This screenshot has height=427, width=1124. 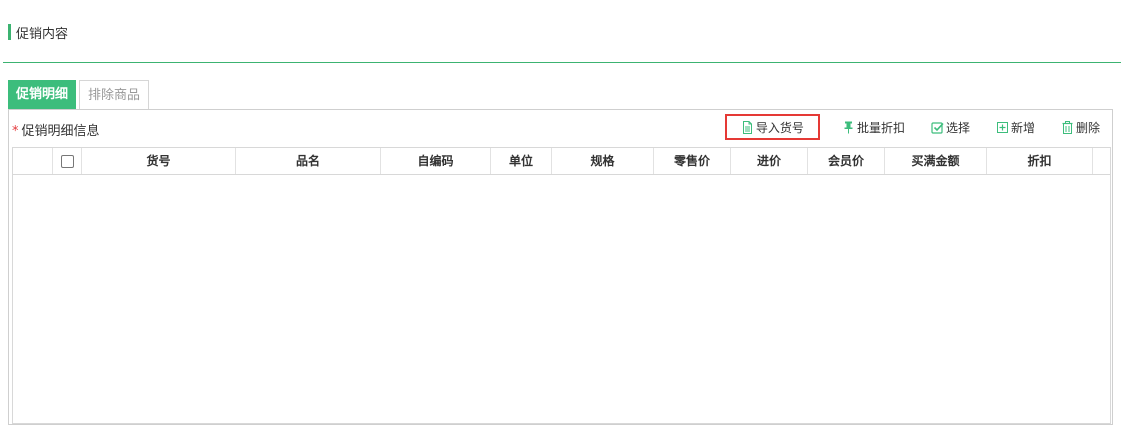 What do you see at coordinates (1087, 127) in the screenshot?
I see `delete-label: 删除` at bounding box center [1087, 127].